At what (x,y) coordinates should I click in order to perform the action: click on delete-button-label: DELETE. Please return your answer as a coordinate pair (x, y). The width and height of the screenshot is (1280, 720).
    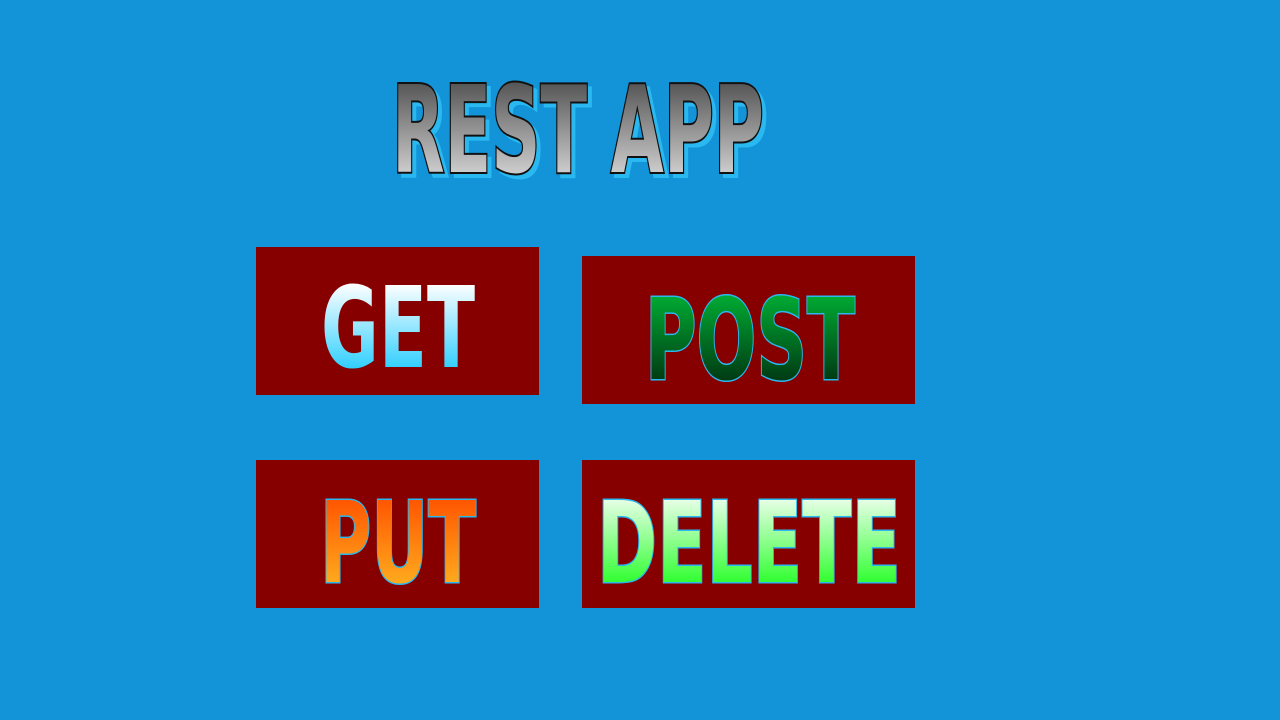
    Looking at the image, I should click on (749, 543).